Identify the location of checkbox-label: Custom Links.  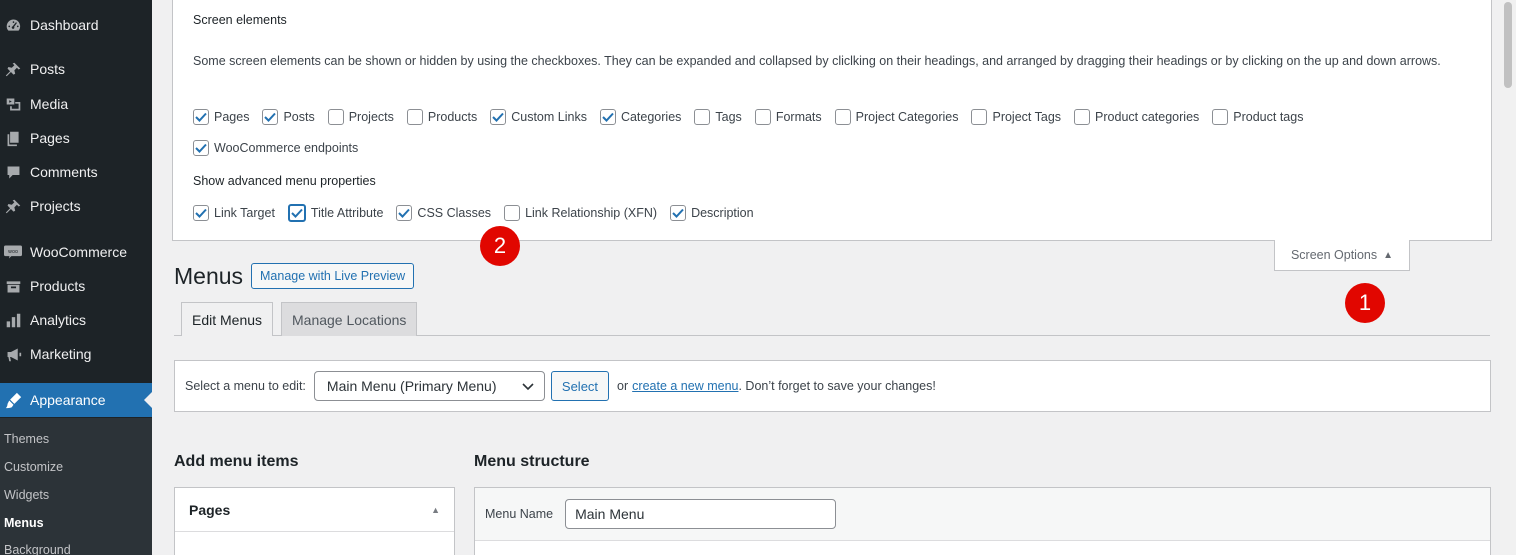
(549, 117).